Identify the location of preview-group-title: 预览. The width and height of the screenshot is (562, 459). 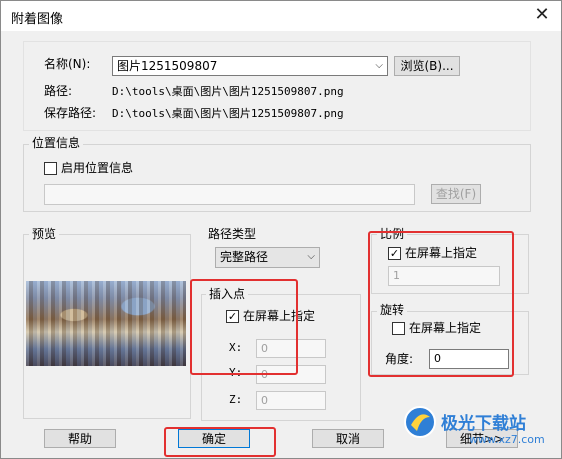
(44, 234).